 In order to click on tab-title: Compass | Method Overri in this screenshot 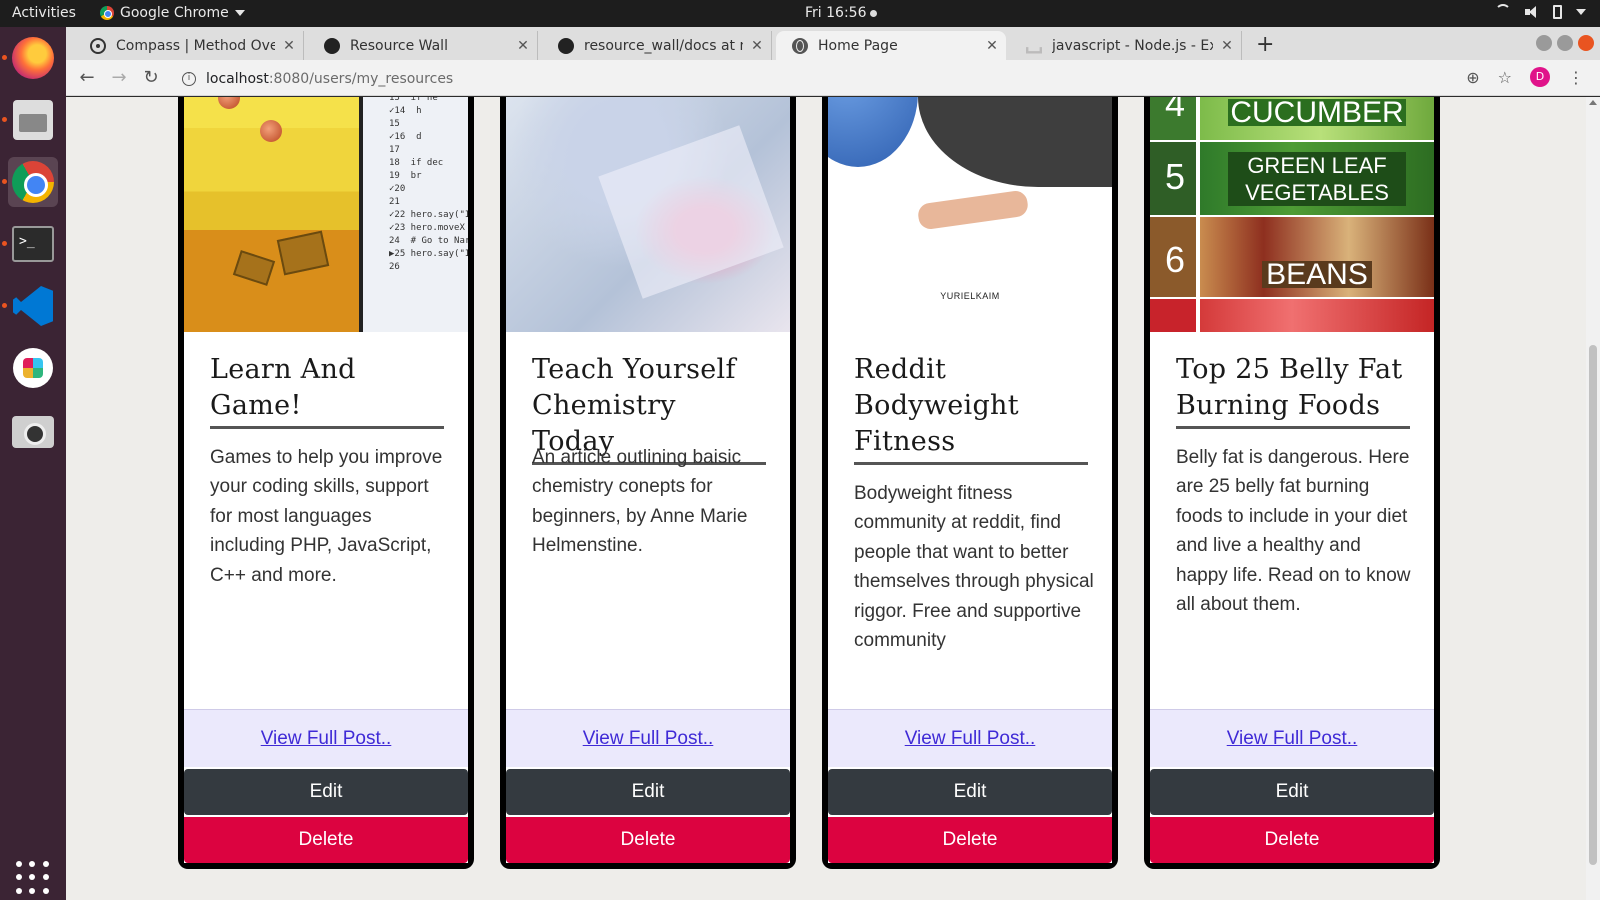, I will do `click(195, 45)`.